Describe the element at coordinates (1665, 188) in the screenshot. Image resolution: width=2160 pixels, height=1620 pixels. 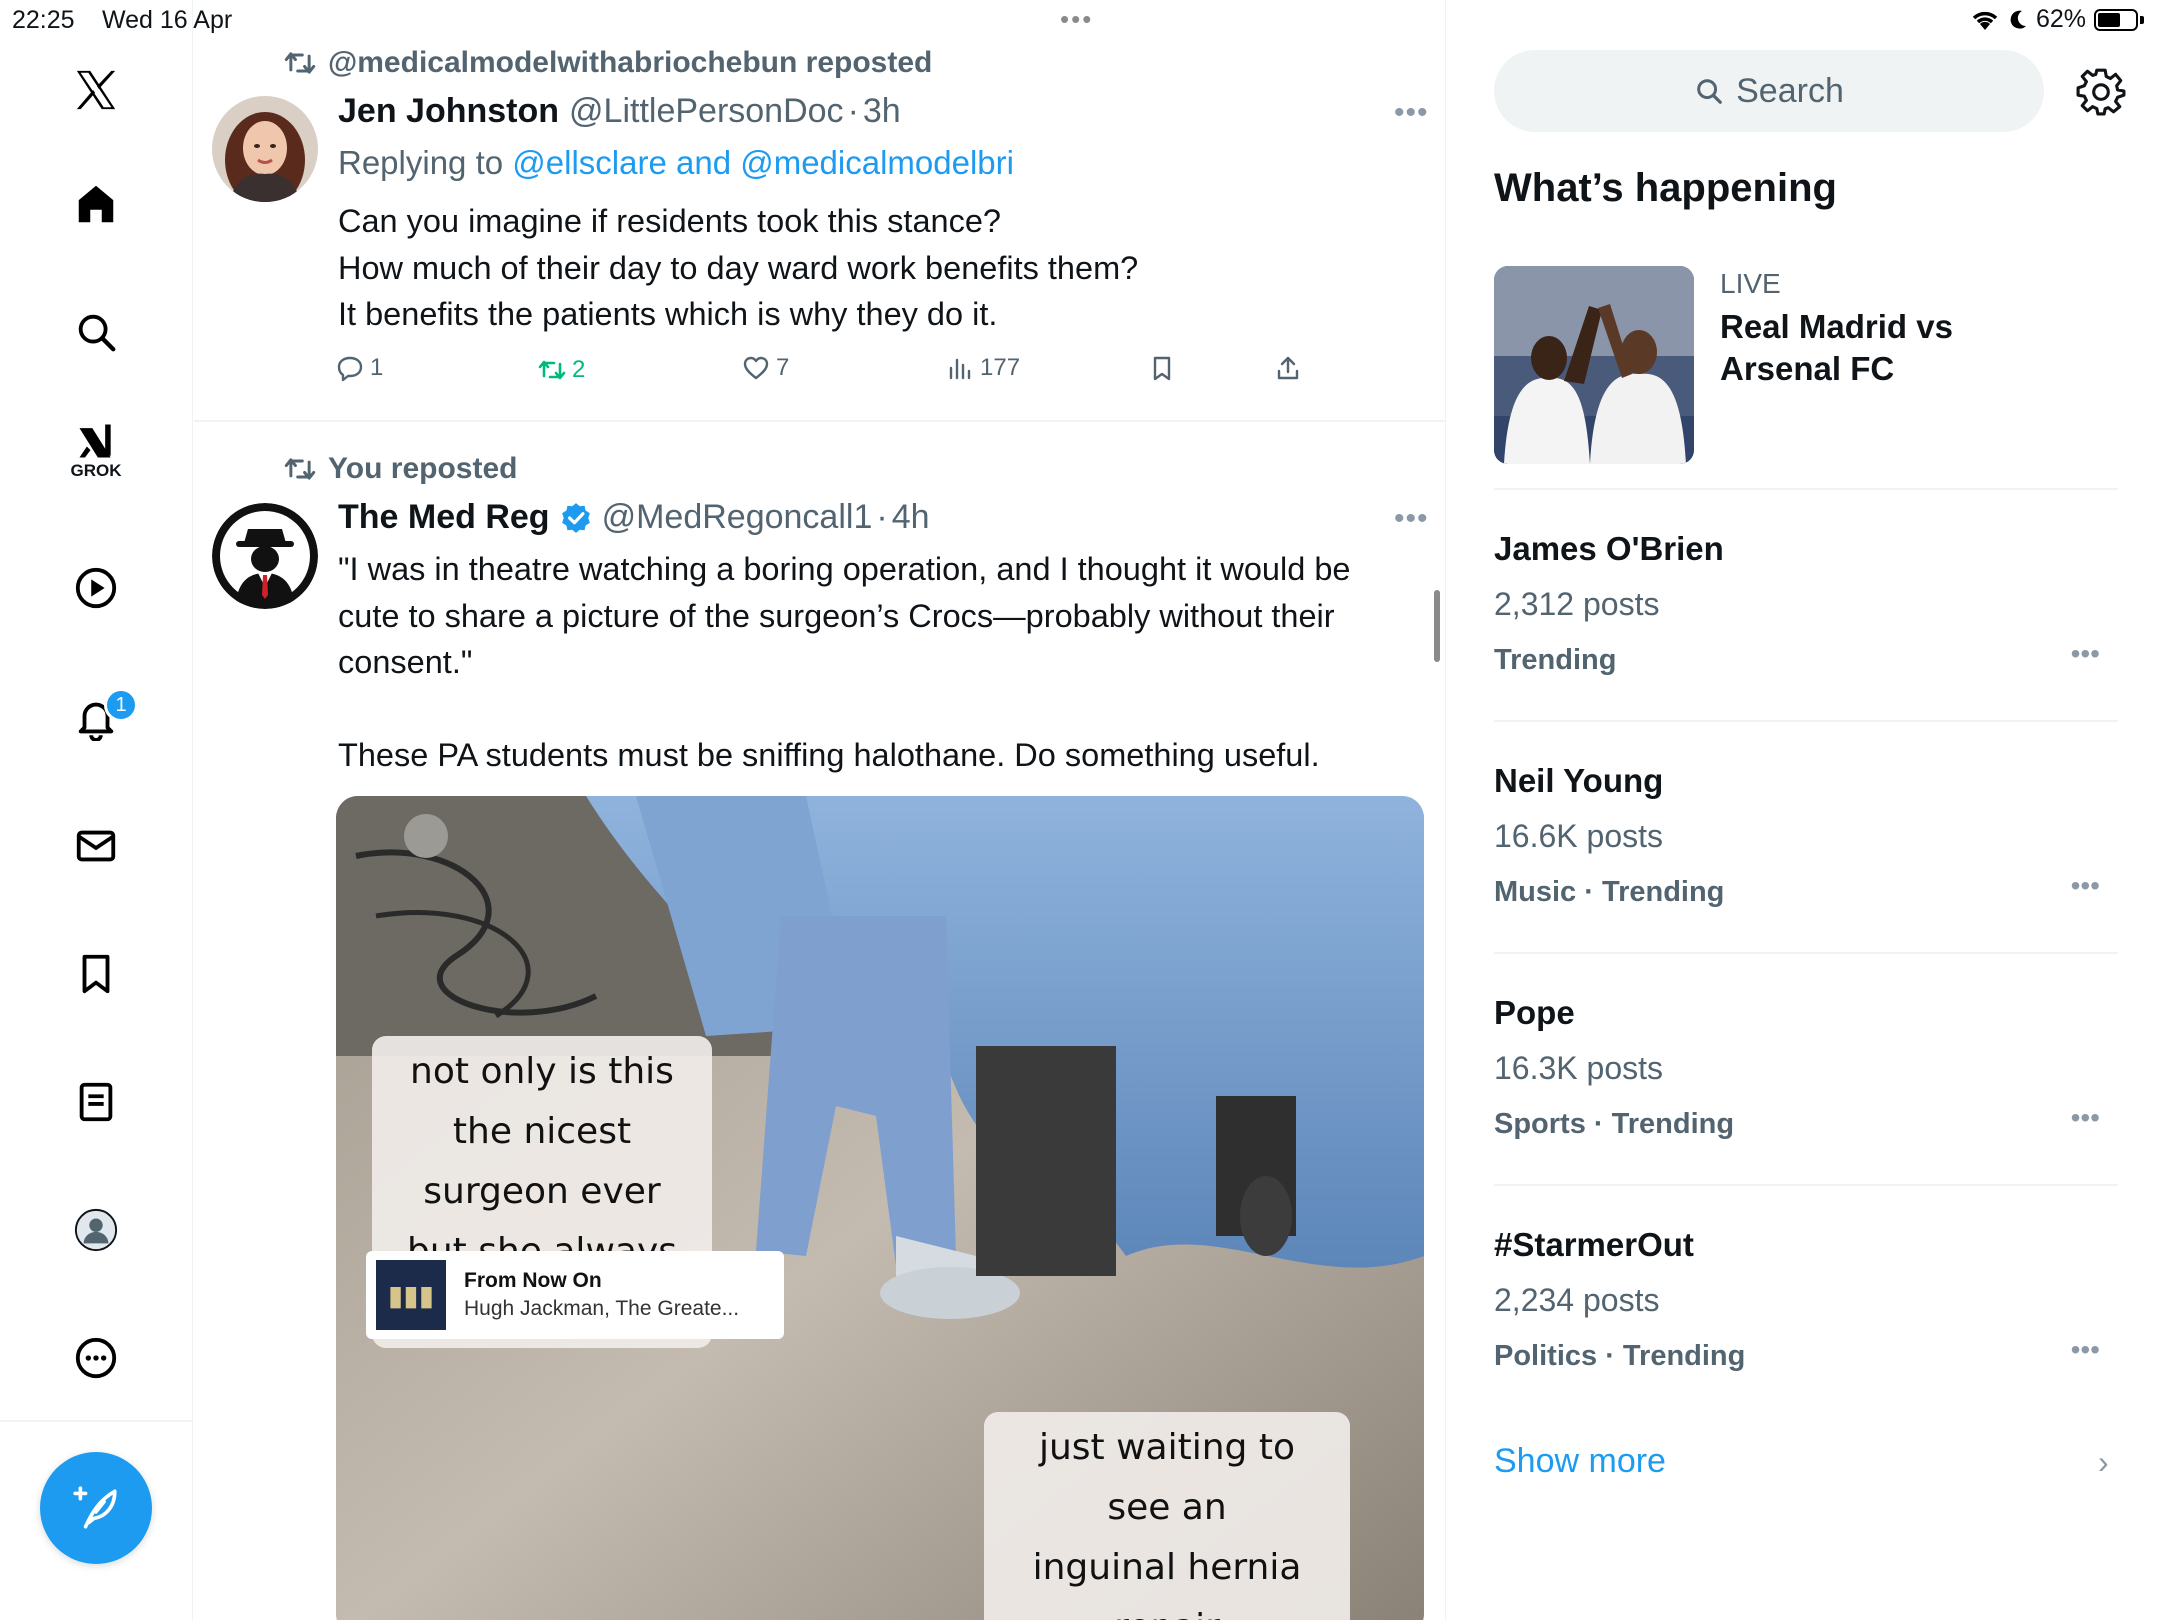
I see `whats-happening-title: What’s happening` at that location.